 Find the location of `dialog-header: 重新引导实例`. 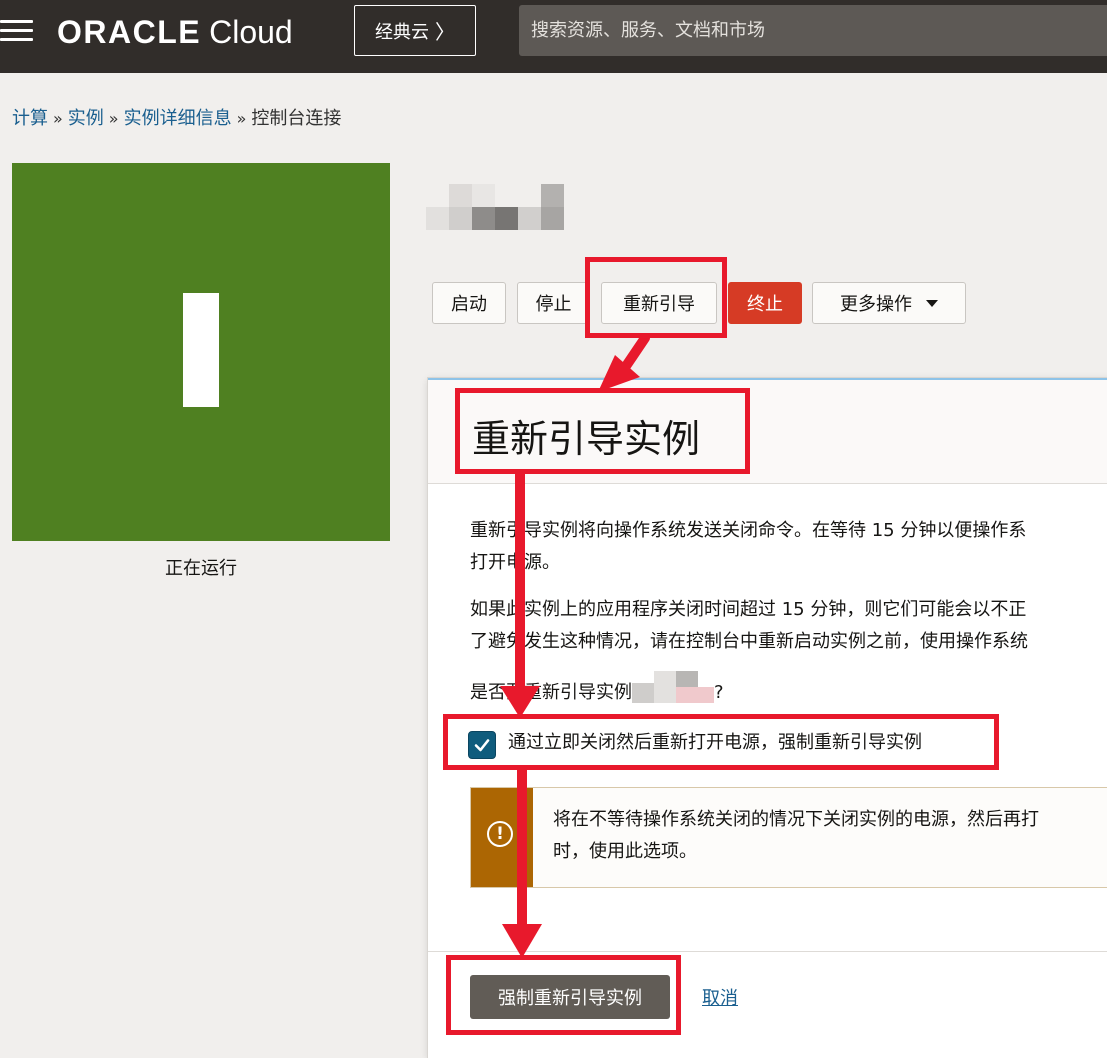

dialog-header: 重新引导实例 is located at coordinates (767, 431).